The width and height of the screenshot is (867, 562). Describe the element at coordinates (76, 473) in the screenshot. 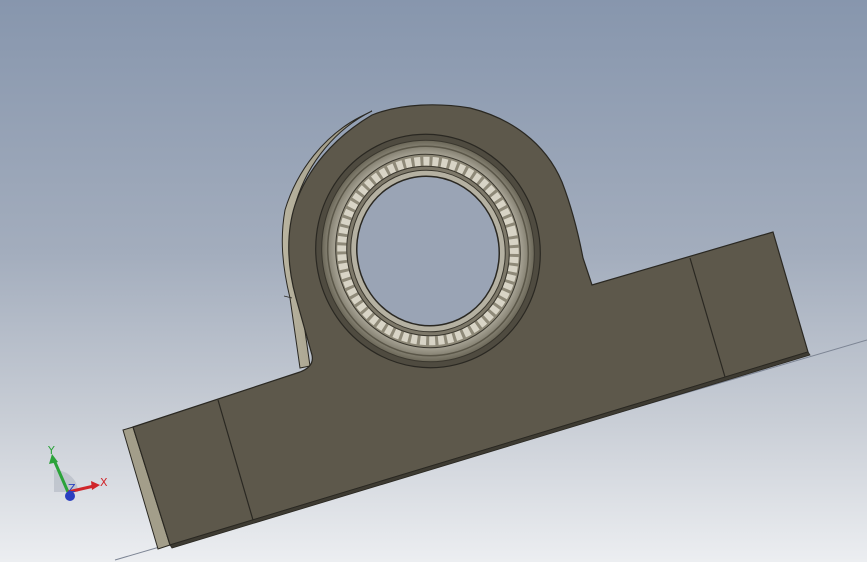

I see `coordinate-triad: Y X Z` at that location.